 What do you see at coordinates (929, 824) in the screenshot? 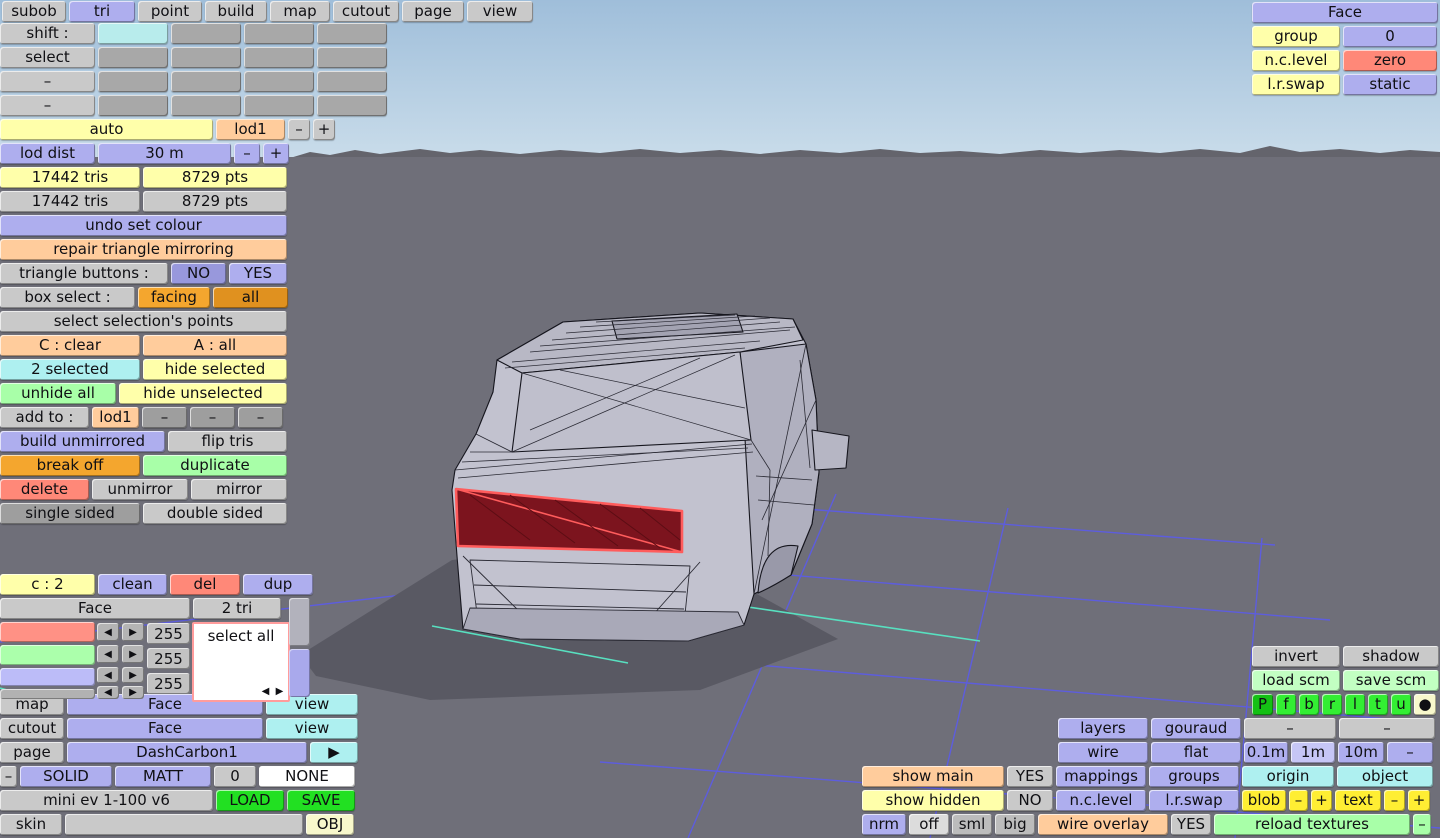
I see `nrm-off-button: off` at bounding box center [929, 824].